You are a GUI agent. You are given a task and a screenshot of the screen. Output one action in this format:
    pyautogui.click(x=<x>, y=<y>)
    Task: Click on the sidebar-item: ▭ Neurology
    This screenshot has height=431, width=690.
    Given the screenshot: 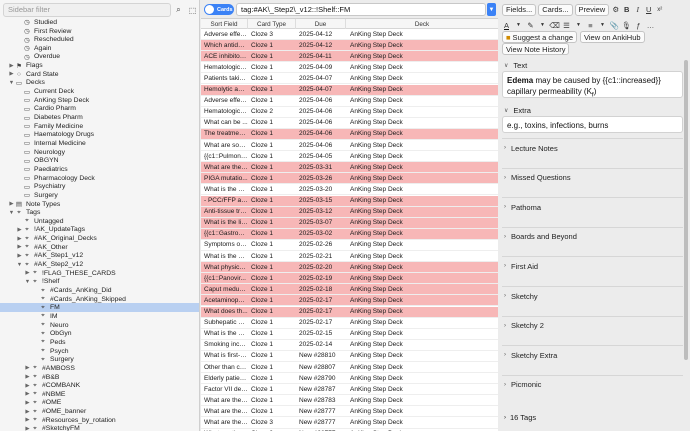 What is the action you would take?
    pyautogui.click(x=99, y=152)
    